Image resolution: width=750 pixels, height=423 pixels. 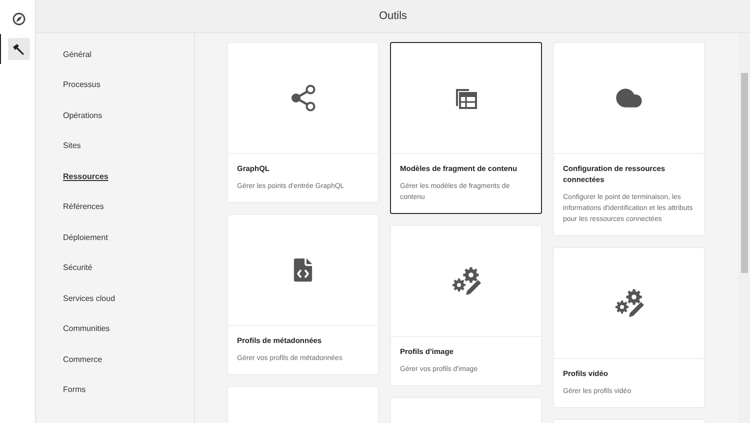 What do you see at coordinates (128, 267) in the screenshot?
I see `sidebar-item: Sécurité` at bounding box center [128, 267].